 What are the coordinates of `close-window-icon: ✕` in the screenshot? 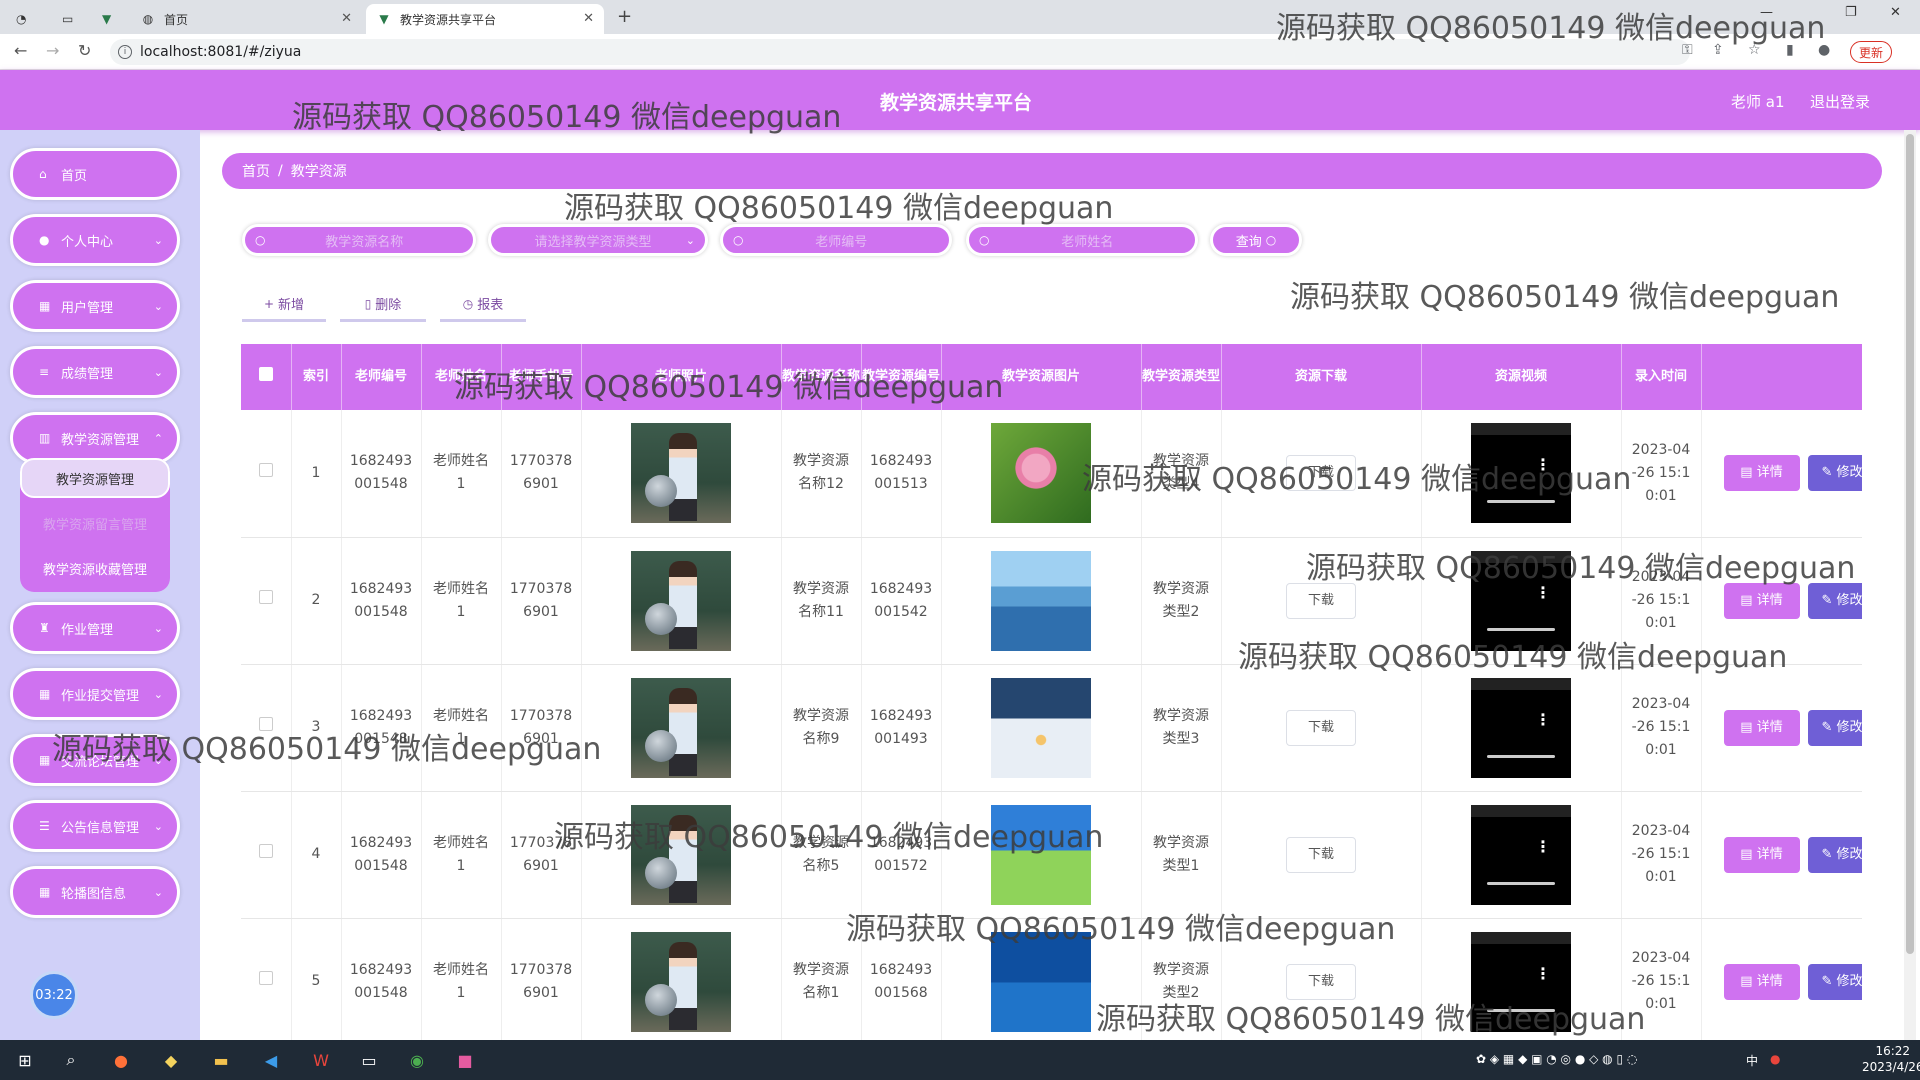 It's located at (1895, 12).